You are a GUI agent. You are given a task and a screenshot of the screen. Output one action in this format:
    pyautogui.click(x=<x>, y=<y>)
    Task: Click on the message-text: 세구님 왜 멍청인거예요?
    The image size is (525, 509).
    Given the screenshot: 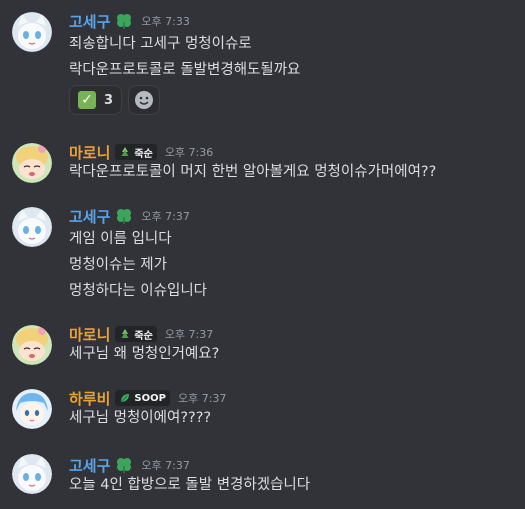 What is the action you would take?
    pyautogui.click(x=144, y=354)
    